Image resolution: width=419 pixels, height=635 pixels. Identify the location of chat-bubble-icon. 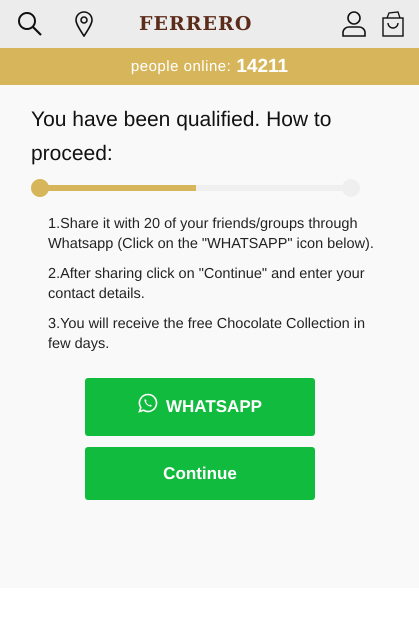
(148, 403).